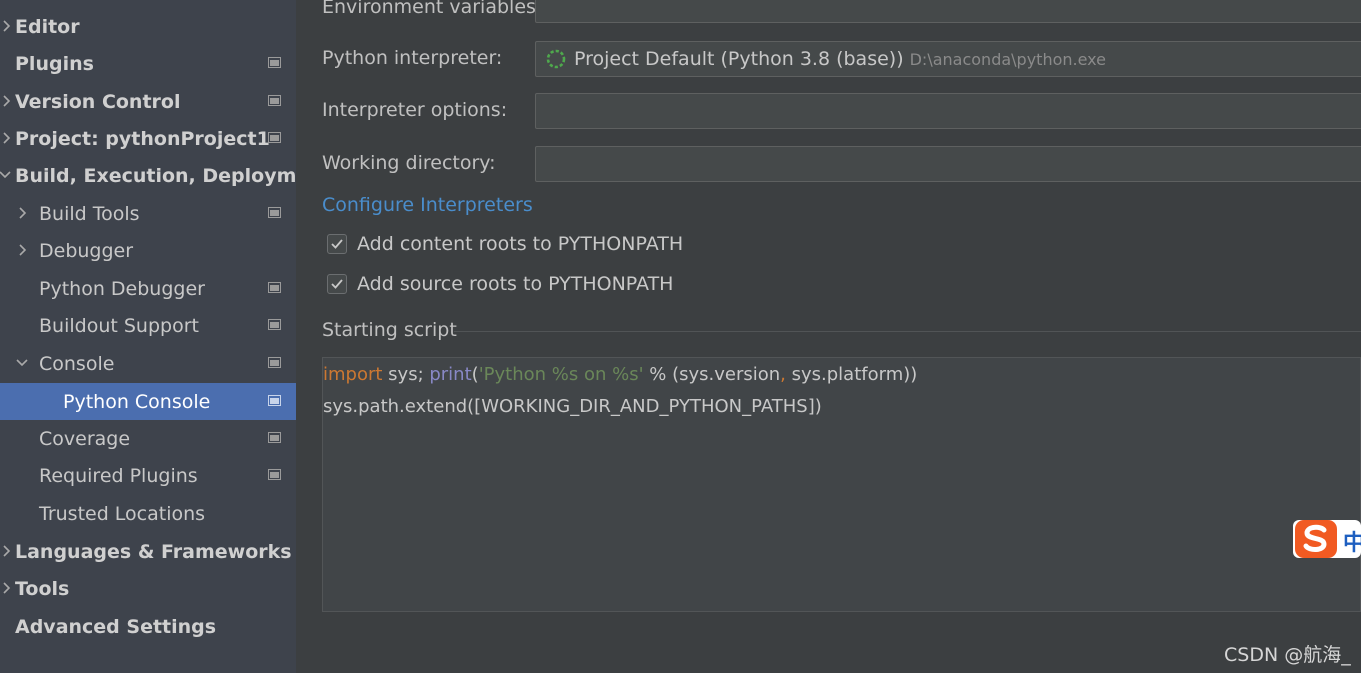  Describe the element at coordinates (415, 110) in the screenshot. I see `interp-options-label: Interpreter options:` at that location.